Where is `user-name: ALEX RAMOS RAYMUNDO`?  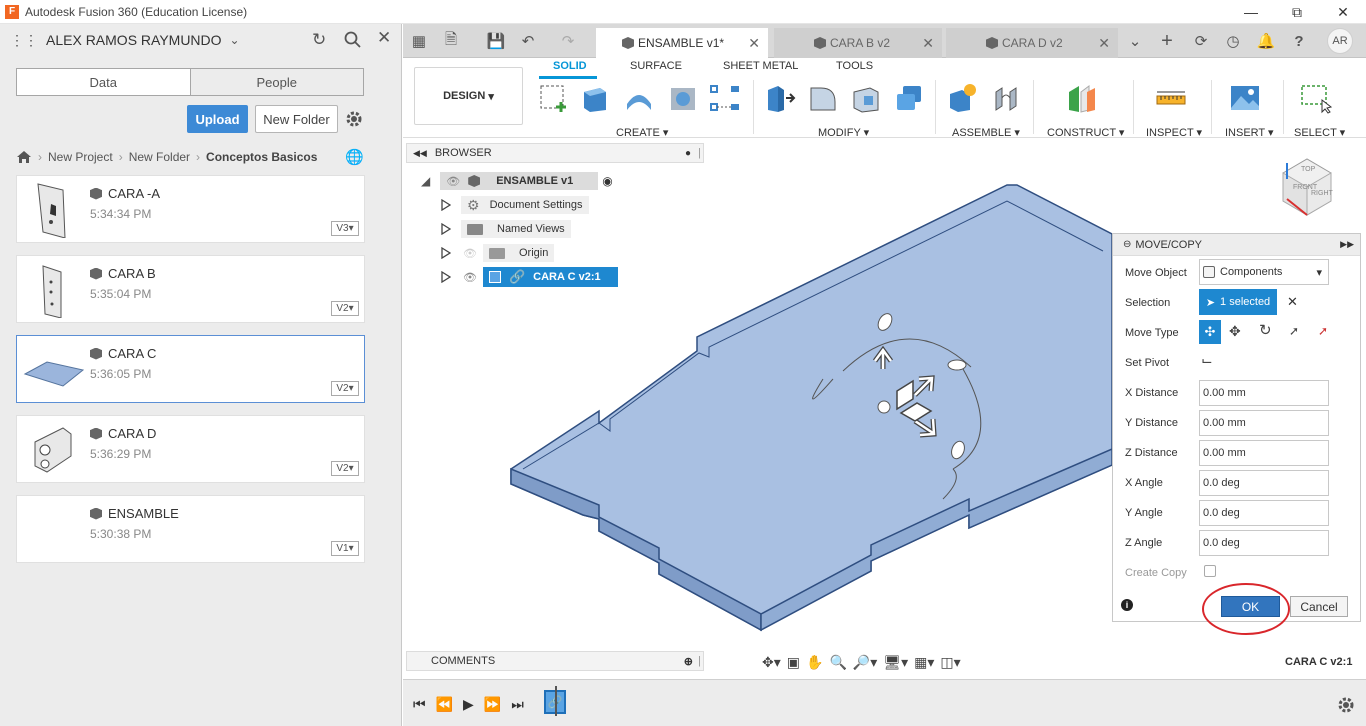 user-name: ALEX RAMOS RAYMUNDO is located at coordinates (134, 40).